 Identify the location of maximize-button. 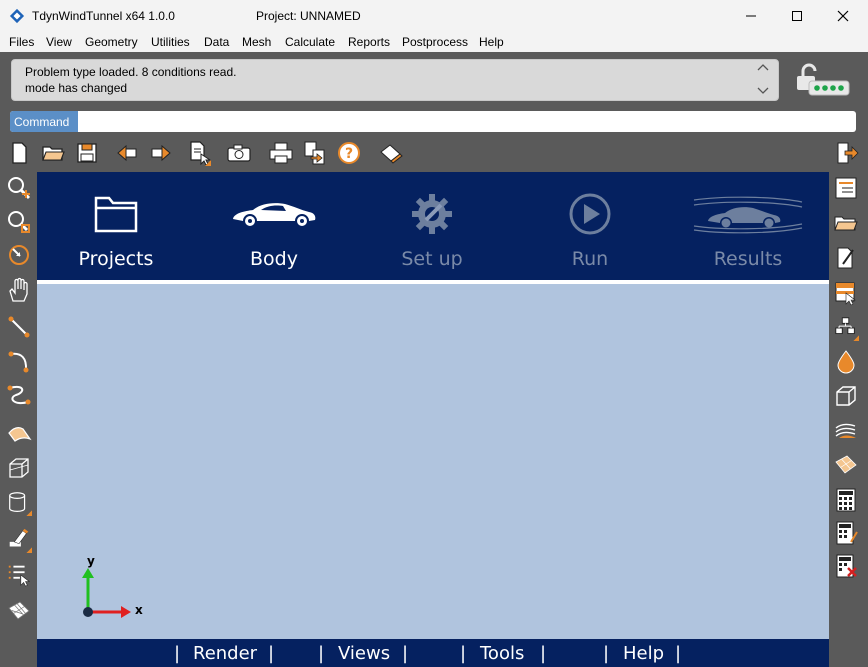
(797, 16).